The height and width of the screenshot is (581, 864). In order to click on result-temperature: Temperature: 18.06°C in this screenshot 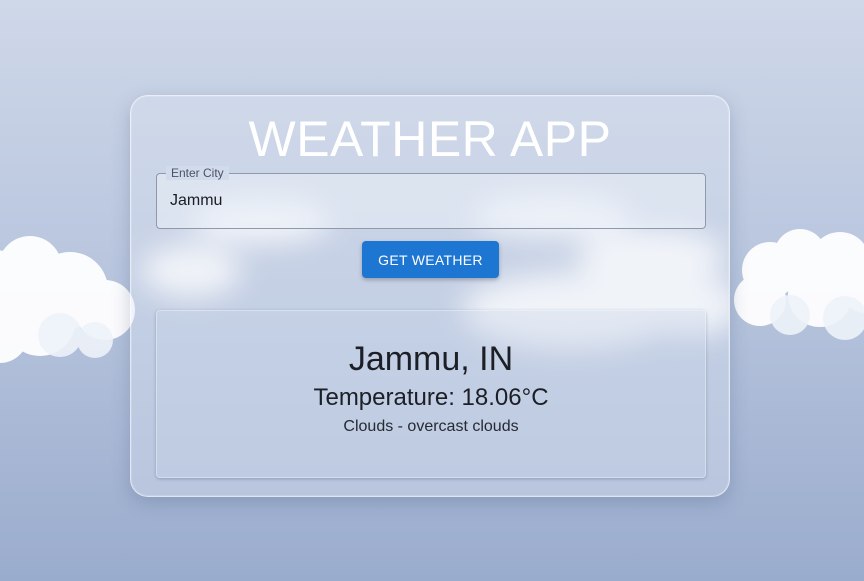, I will do `click(431, 397)`.